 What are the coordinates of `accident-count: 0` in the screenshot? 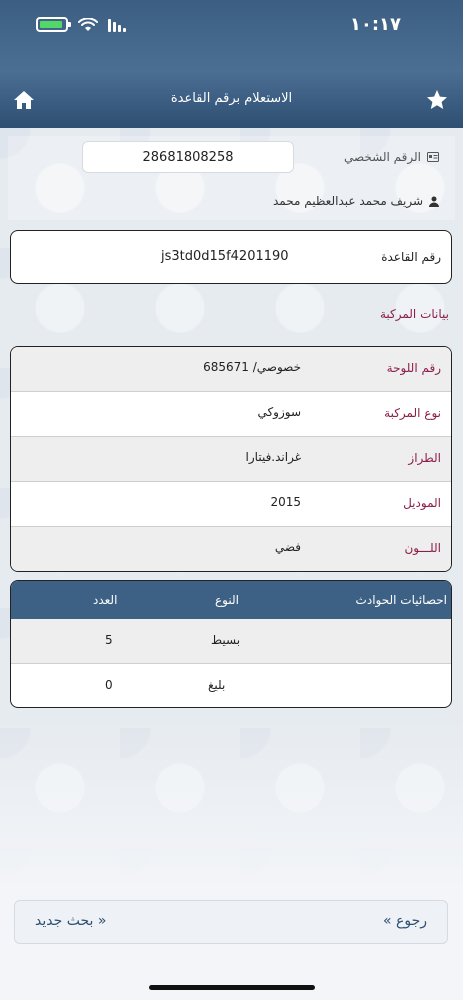 It's located at (109, 685).